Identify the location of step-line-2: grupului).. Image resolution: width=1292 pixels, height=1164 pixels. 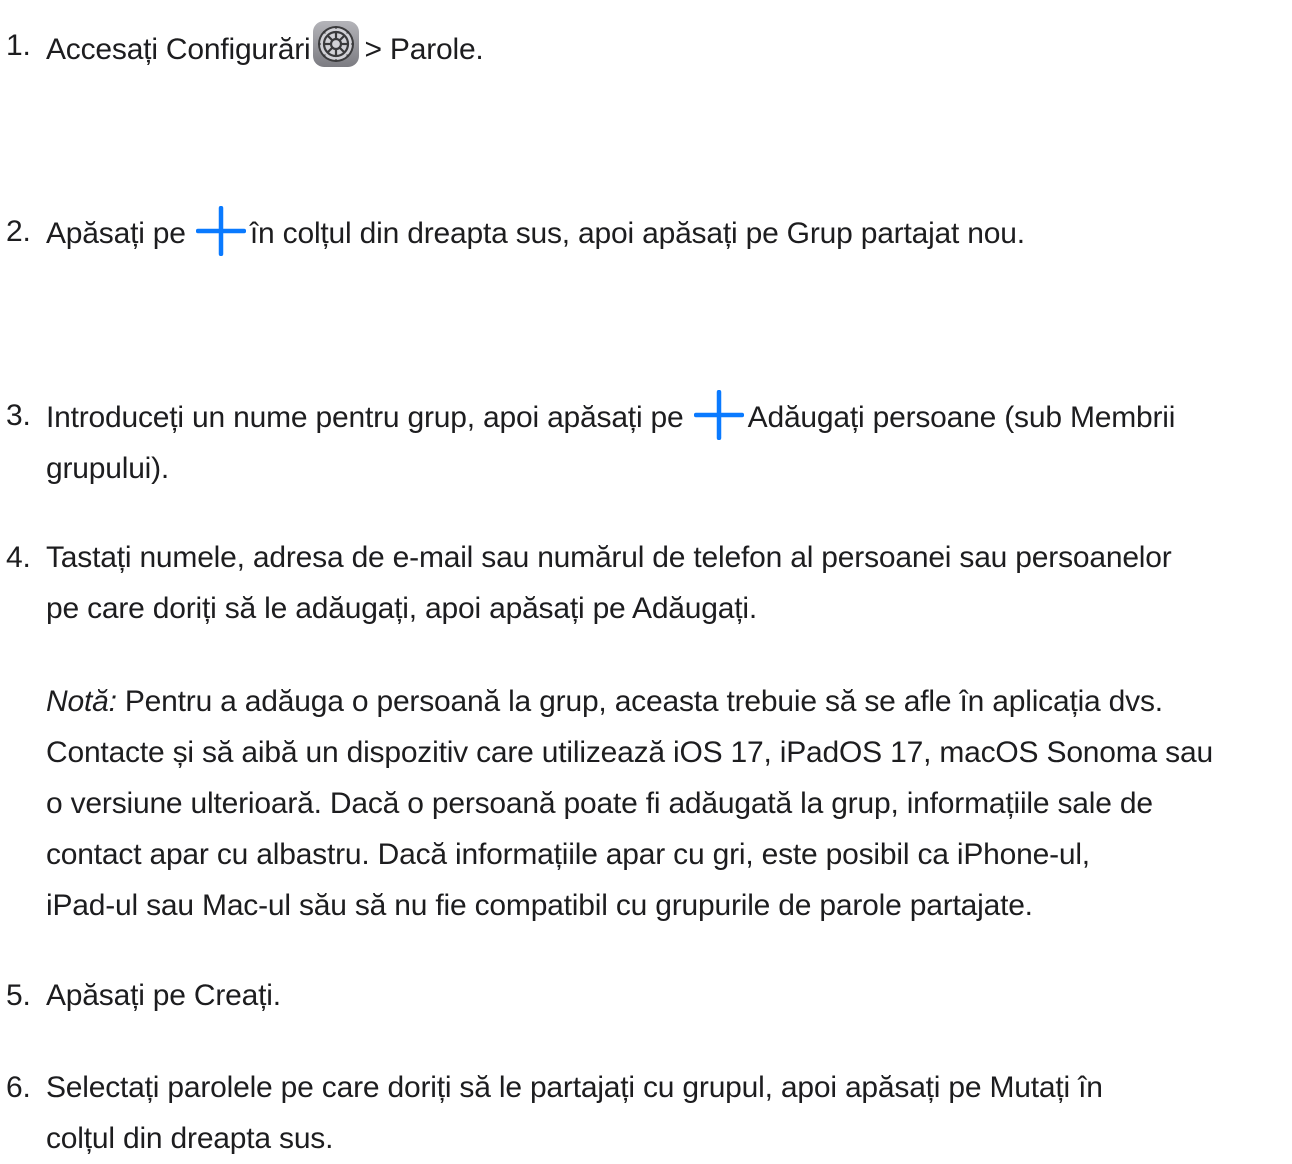
(108, 468).